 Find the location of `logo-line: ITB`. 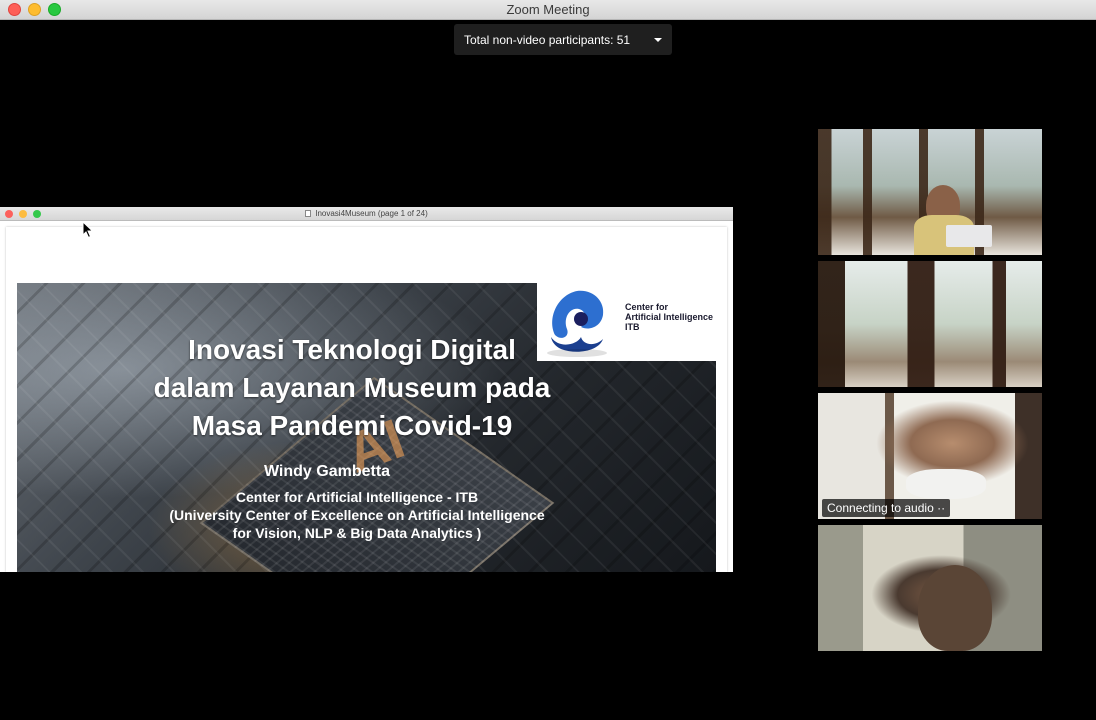

logo-line: ITB is located at coordinates (632, 327).